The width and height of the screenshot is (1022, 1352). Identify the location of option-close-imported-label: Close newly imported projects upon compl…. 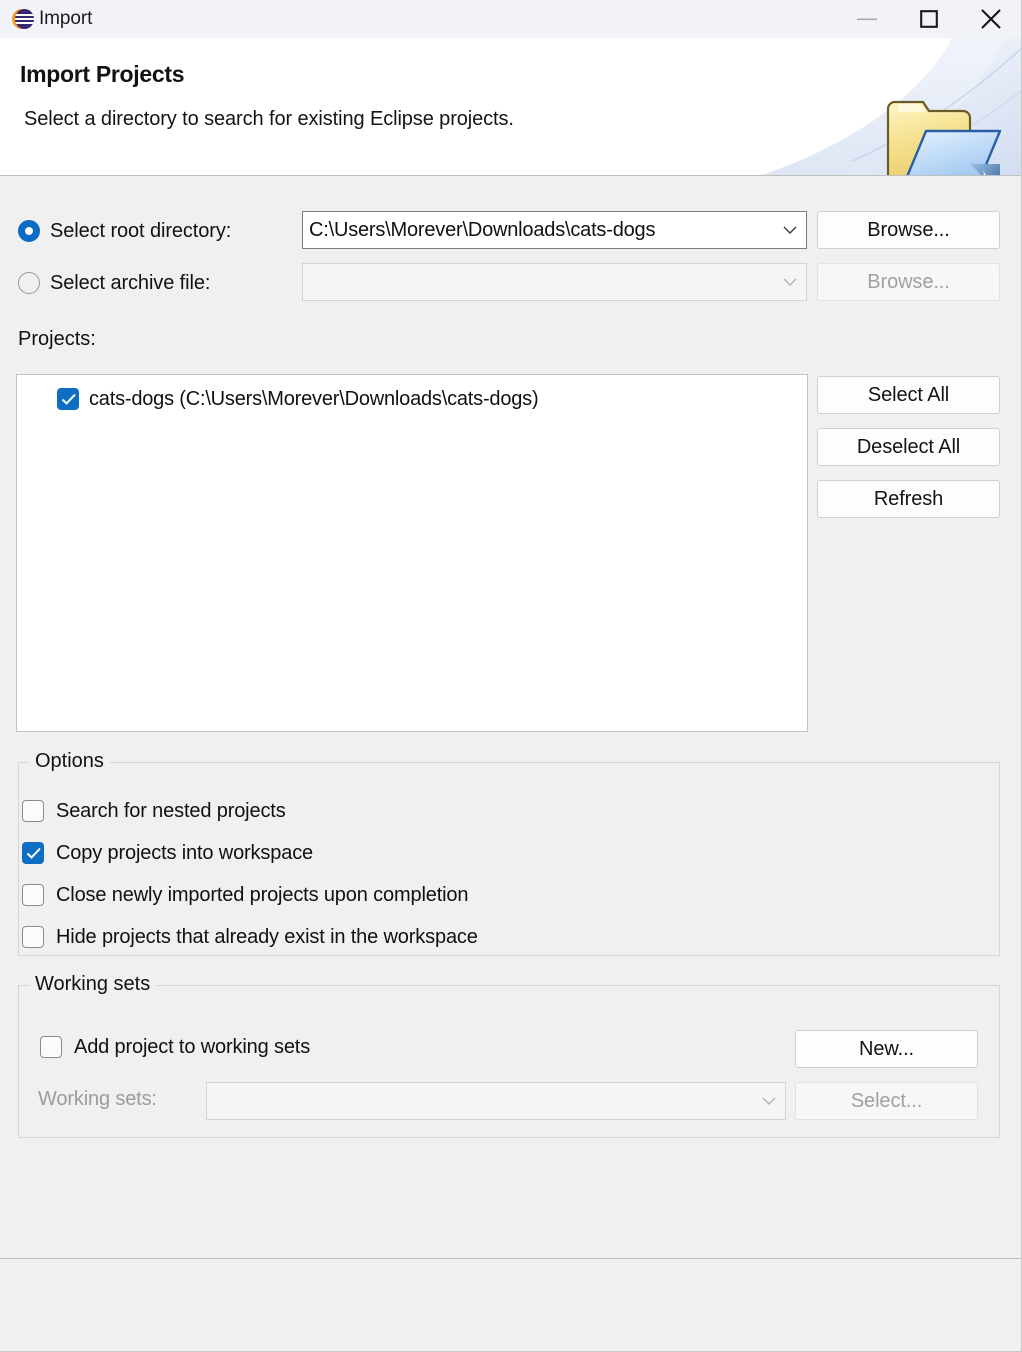
(262, 894).